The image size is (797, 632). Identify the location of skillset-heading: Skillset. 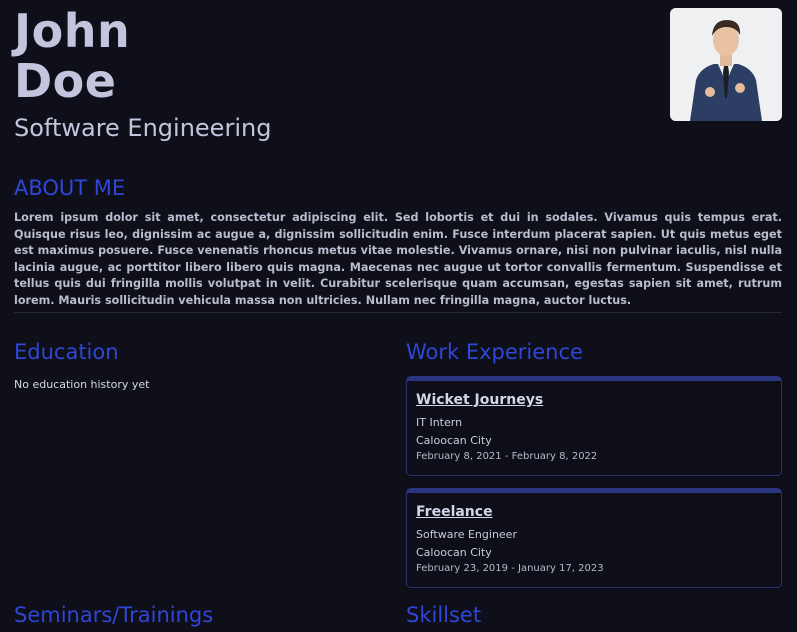
(444, 615).